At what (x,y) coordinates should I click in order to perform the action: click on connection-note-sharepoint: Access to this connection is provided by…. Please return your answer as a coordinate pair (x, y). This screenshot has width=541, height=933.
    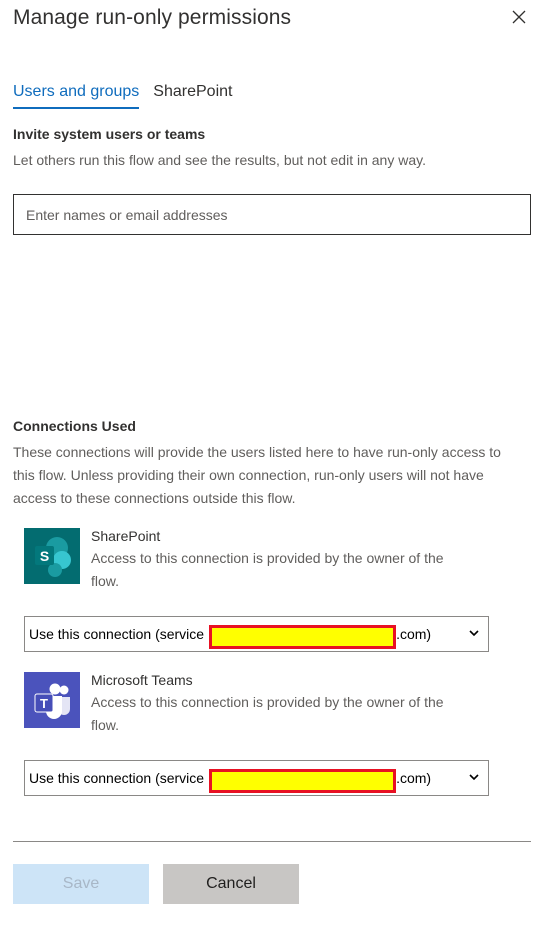
    Looking at the image, I should click on (267, 569).